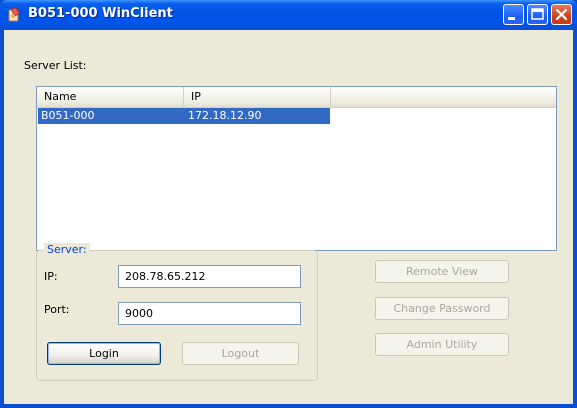  I want to click on ip-input: 208.78.65.212, so click(209, 276).